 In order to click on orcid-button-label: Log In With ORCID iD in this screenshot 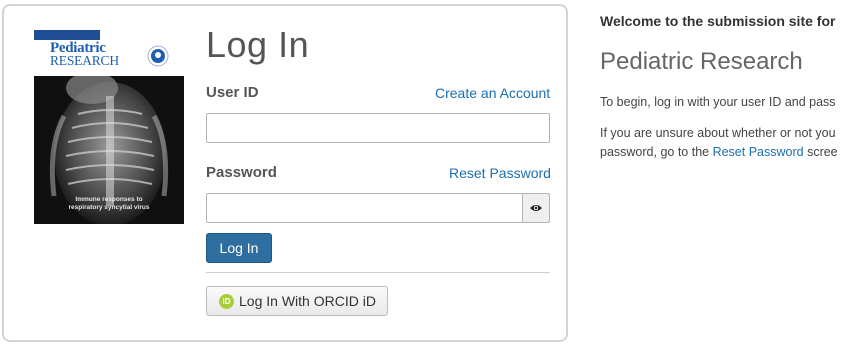, I will do `click(307, 301)`.